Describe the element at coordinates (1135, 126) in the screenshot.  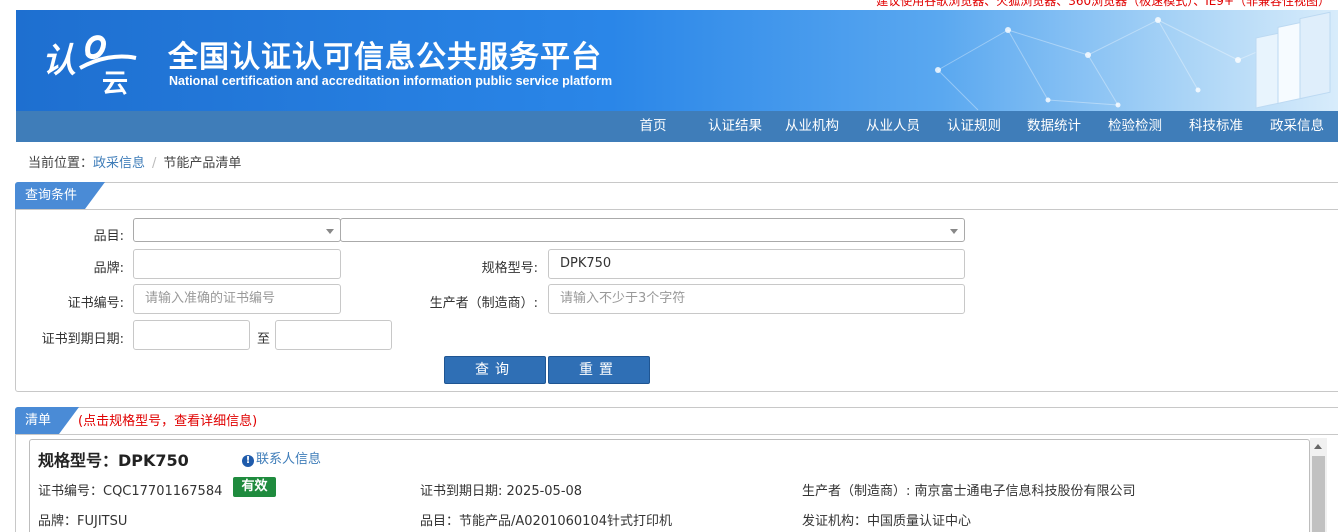
I see `nav-inspection: 检验检测` at that location.